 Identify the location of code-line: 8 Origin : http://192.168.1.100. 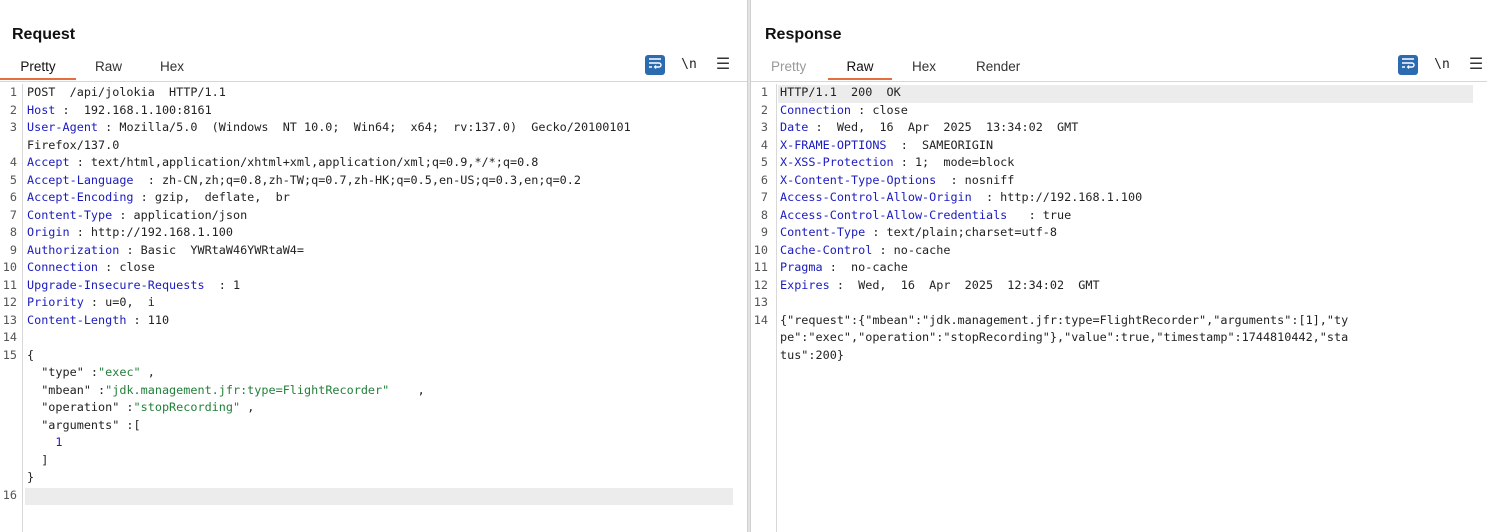
(371, 234).